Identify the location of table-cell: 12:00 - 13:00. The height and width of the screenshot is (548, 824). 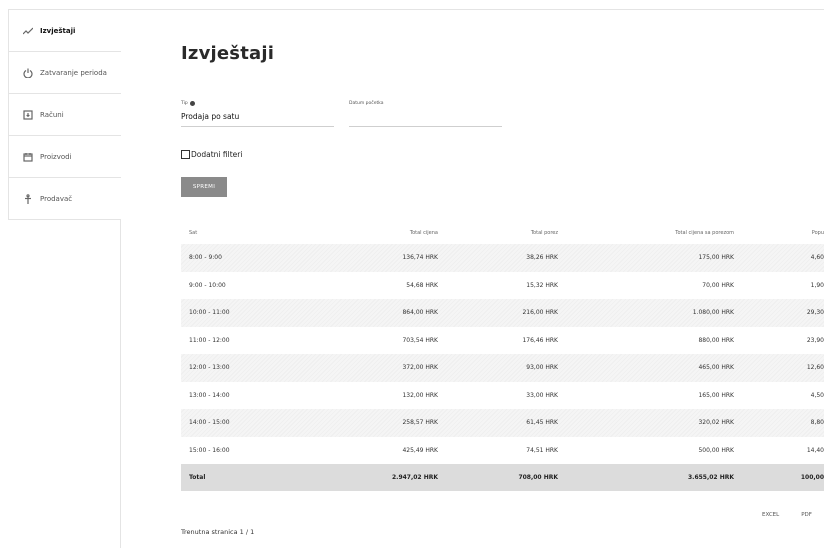
(209, 368).